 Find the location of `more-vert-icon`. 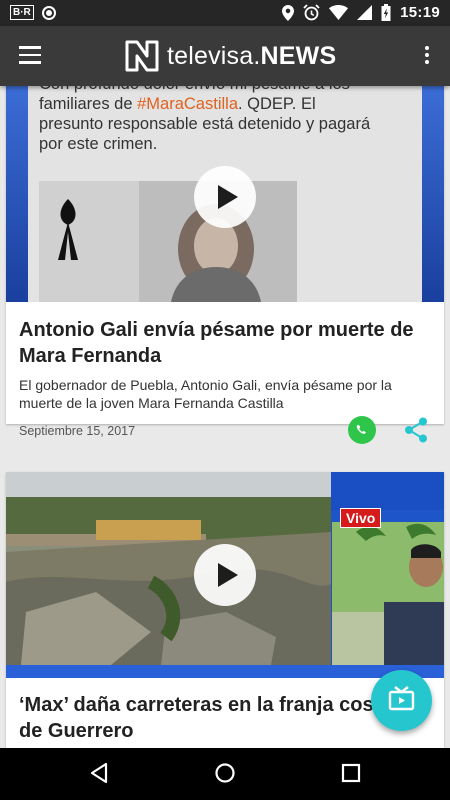

more-vert-icon is located at coordinates (427, 56).